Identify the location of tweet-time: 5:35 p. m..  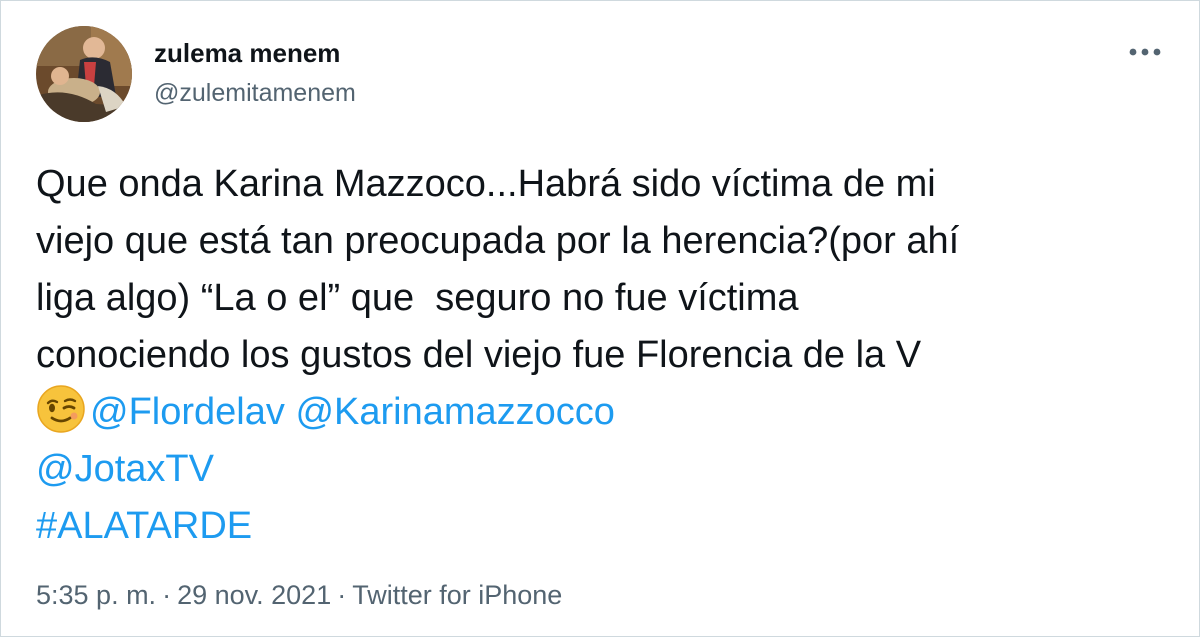
(96, 595).